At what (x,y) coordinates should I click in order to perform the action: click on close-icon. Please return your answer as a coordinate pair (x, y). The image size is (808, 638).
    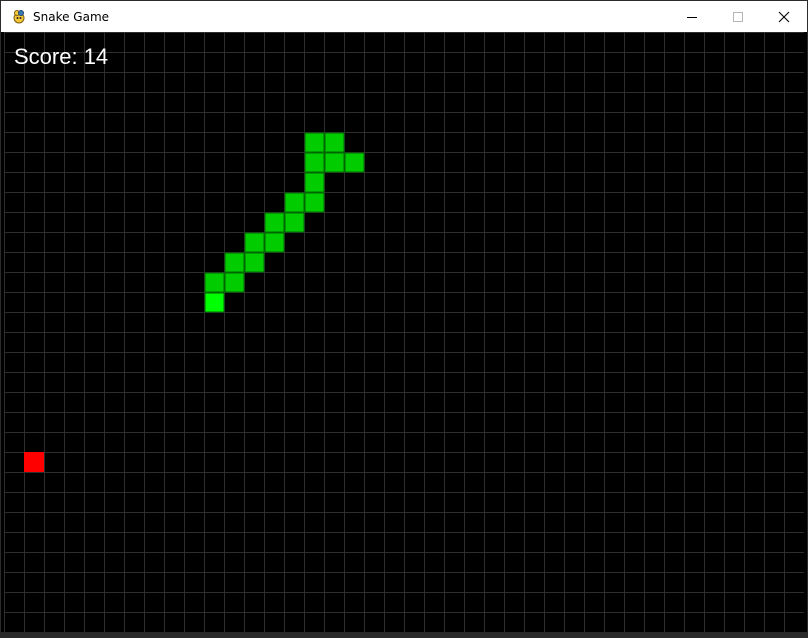
    Looking at the image, I should click on (784, 16).